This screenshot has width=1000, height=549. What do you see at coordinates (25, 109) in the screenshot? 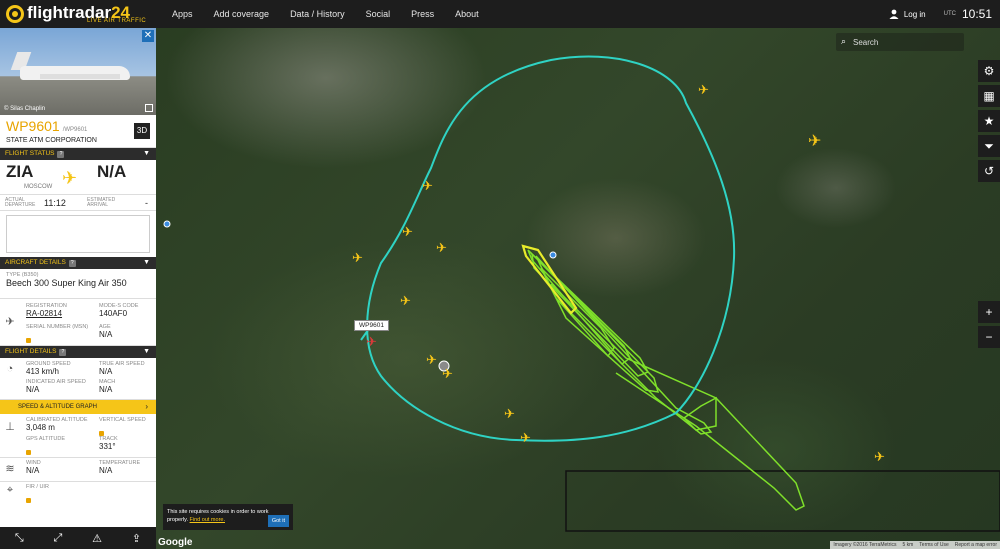
I see `photo-credit: © Silas Chaplin` at bounding box center [25, 109].